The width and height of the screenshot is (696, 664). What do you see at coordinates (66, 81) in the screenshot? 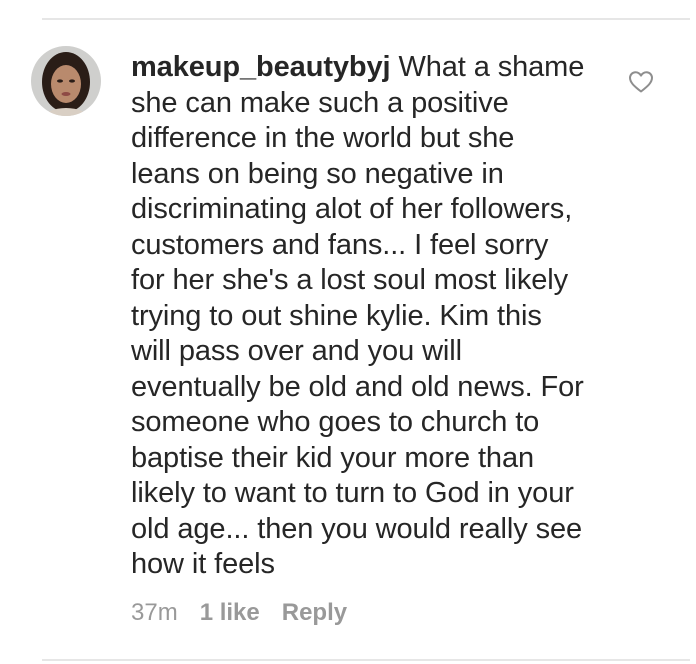
I see `user-avatar` at bounding box center [66, 81].